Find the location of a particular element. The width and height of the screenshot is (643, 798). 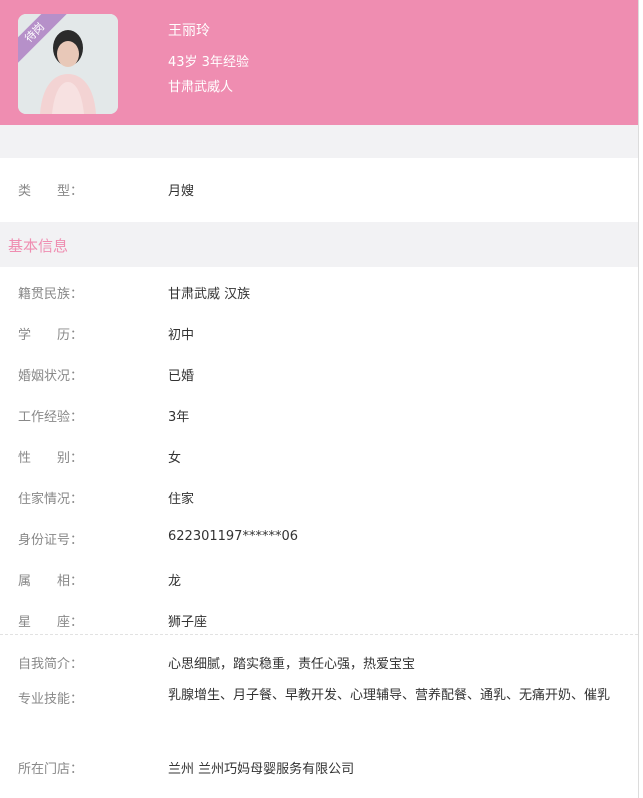

detail-value: 622301197******06 is located at coordinates (233, 536).